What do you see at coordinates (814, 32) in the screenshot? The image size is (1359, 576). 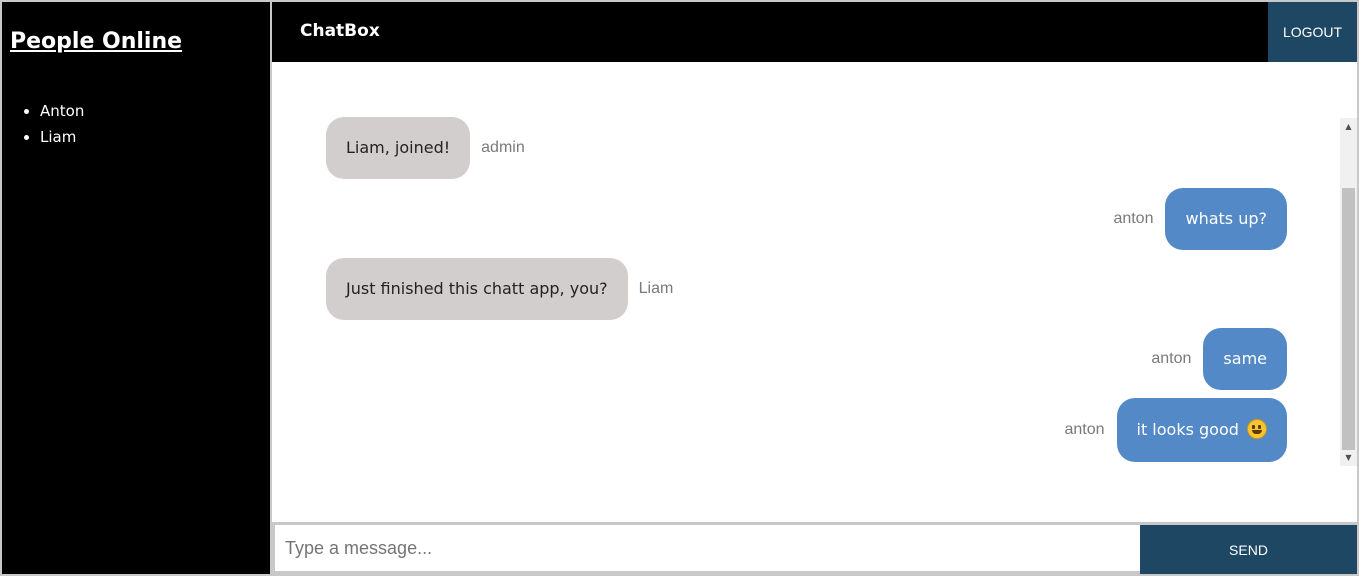 I see `header: ChatBox LOGOUT` at bounding box center [814, 32].